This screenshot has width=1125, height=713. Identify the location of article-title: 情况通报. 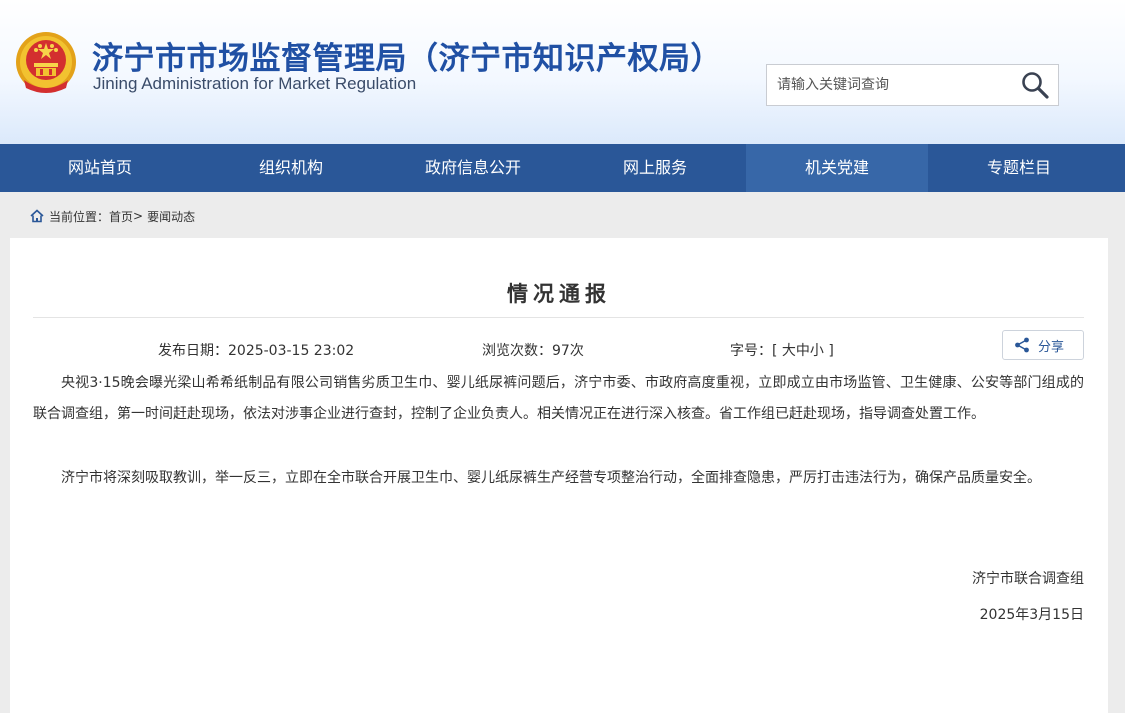
(559, 294).